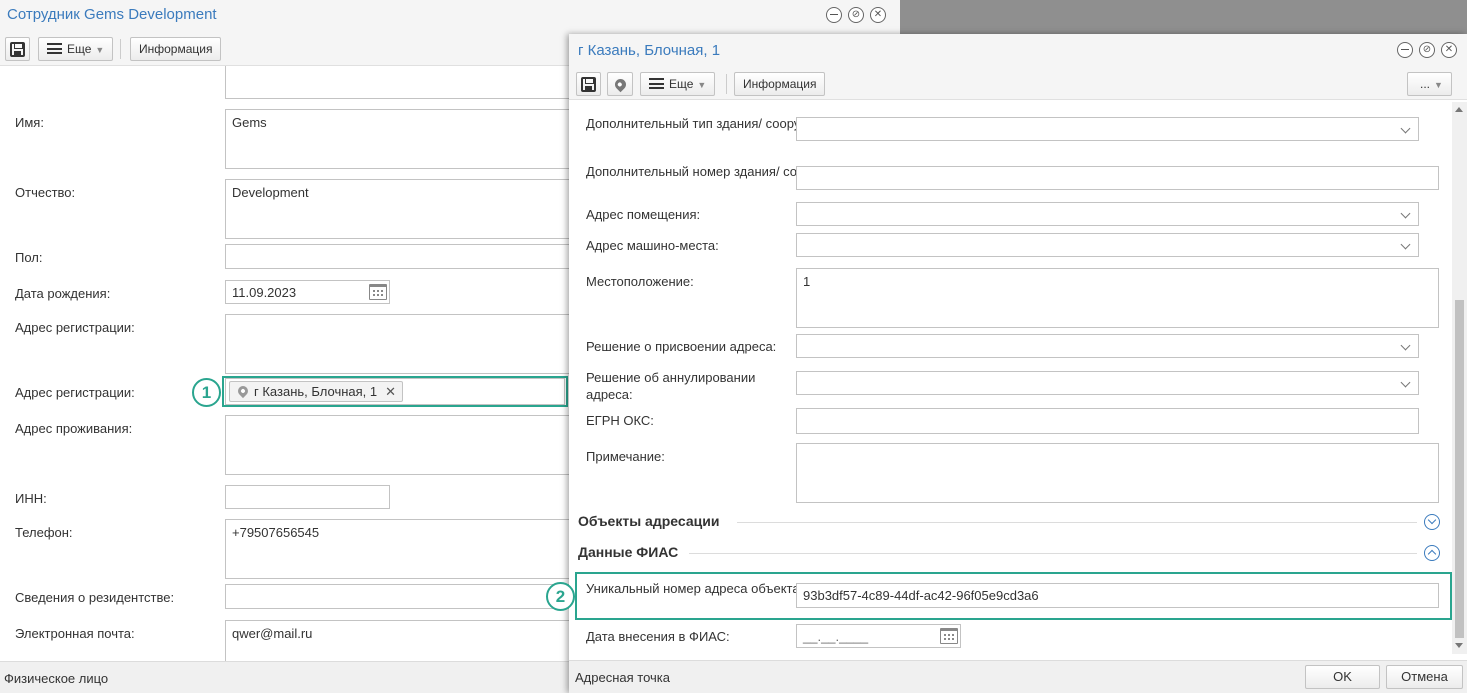 The width and height of the screenshot is (1467, 693). What do you see at coordinates (400, 549) in the screenshot?
I see `phone-field: +79507656545` at bounding box center [400, 549].